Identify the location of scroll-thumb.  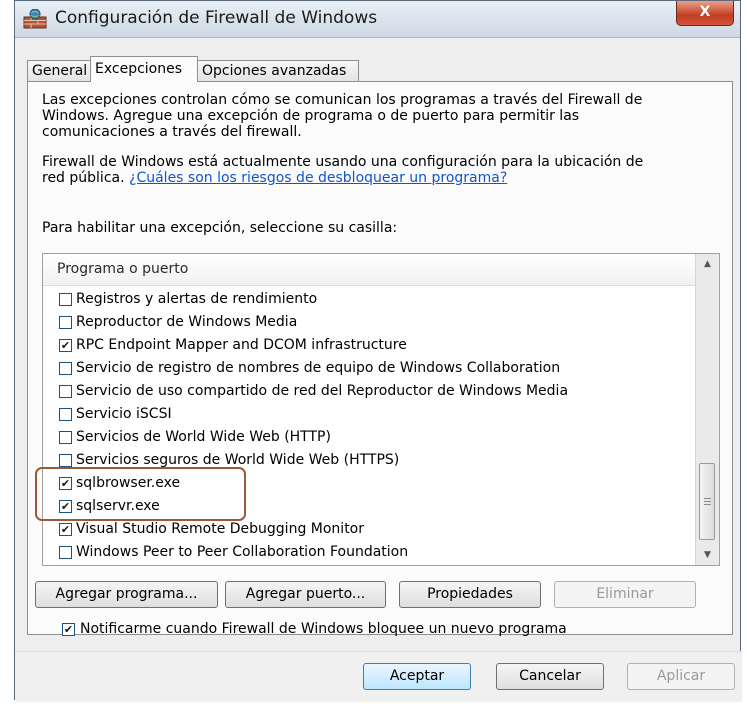
(707, 501).